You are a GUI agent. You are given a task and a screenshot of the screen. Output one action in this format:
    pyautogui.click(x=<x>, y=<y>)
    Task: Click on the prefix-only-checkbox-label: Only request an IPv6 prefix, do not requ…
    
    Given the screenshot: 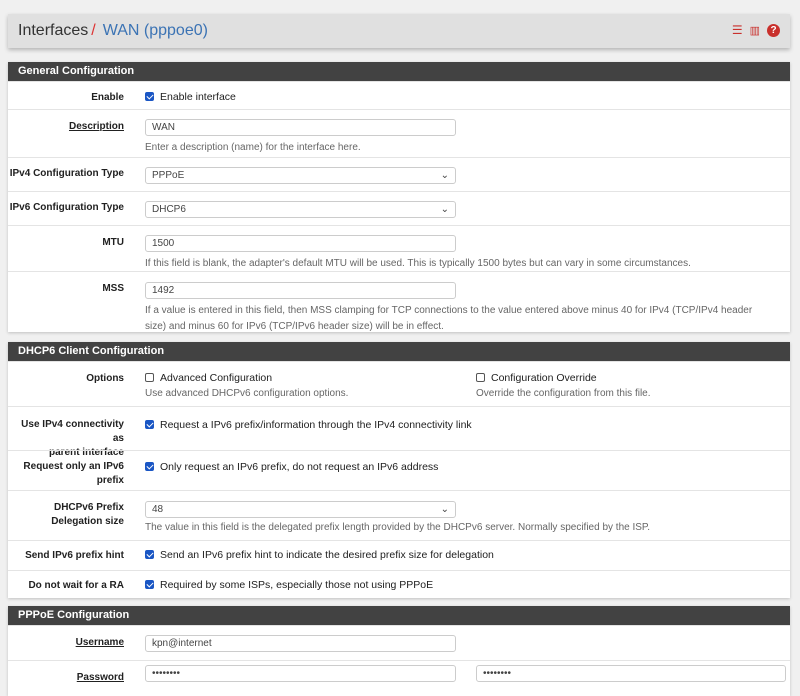 What is the action you would take?
    pyautogui.click(x=299, y=467)
    